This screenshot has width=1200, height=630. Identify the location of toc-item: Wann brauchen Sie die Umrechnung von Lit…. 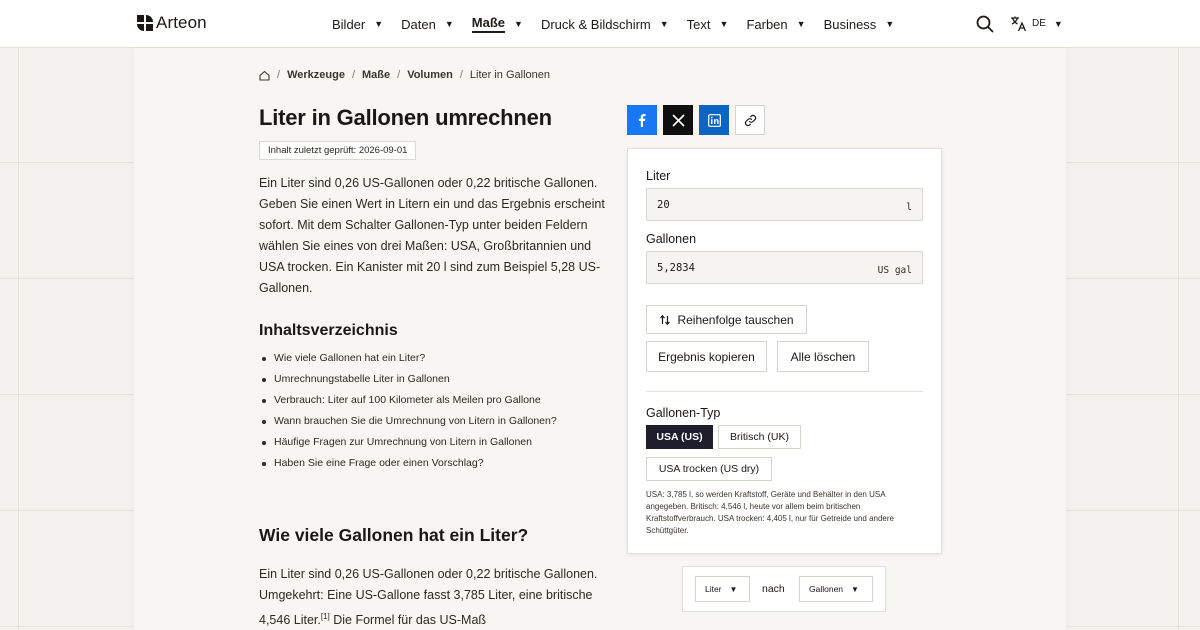
(408, 421).